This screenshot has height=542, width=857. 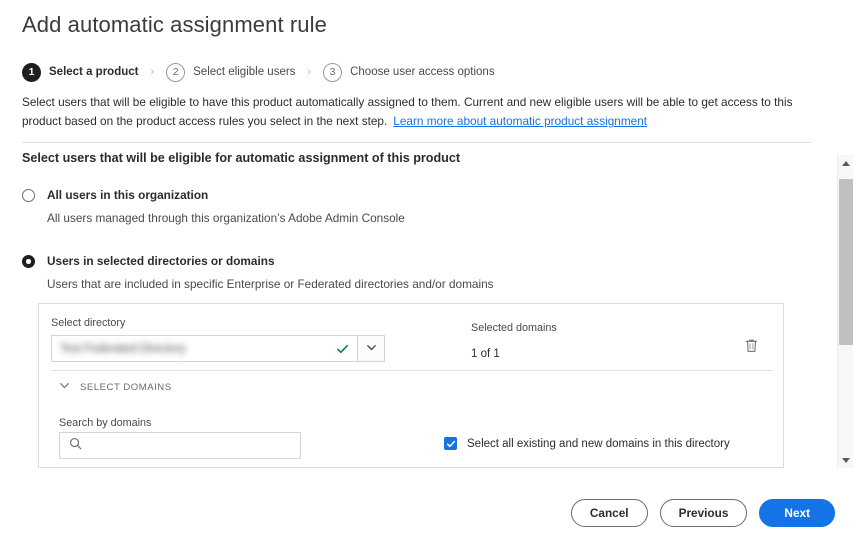 I want to click on search-domains-input, so click(x=180, y=445).